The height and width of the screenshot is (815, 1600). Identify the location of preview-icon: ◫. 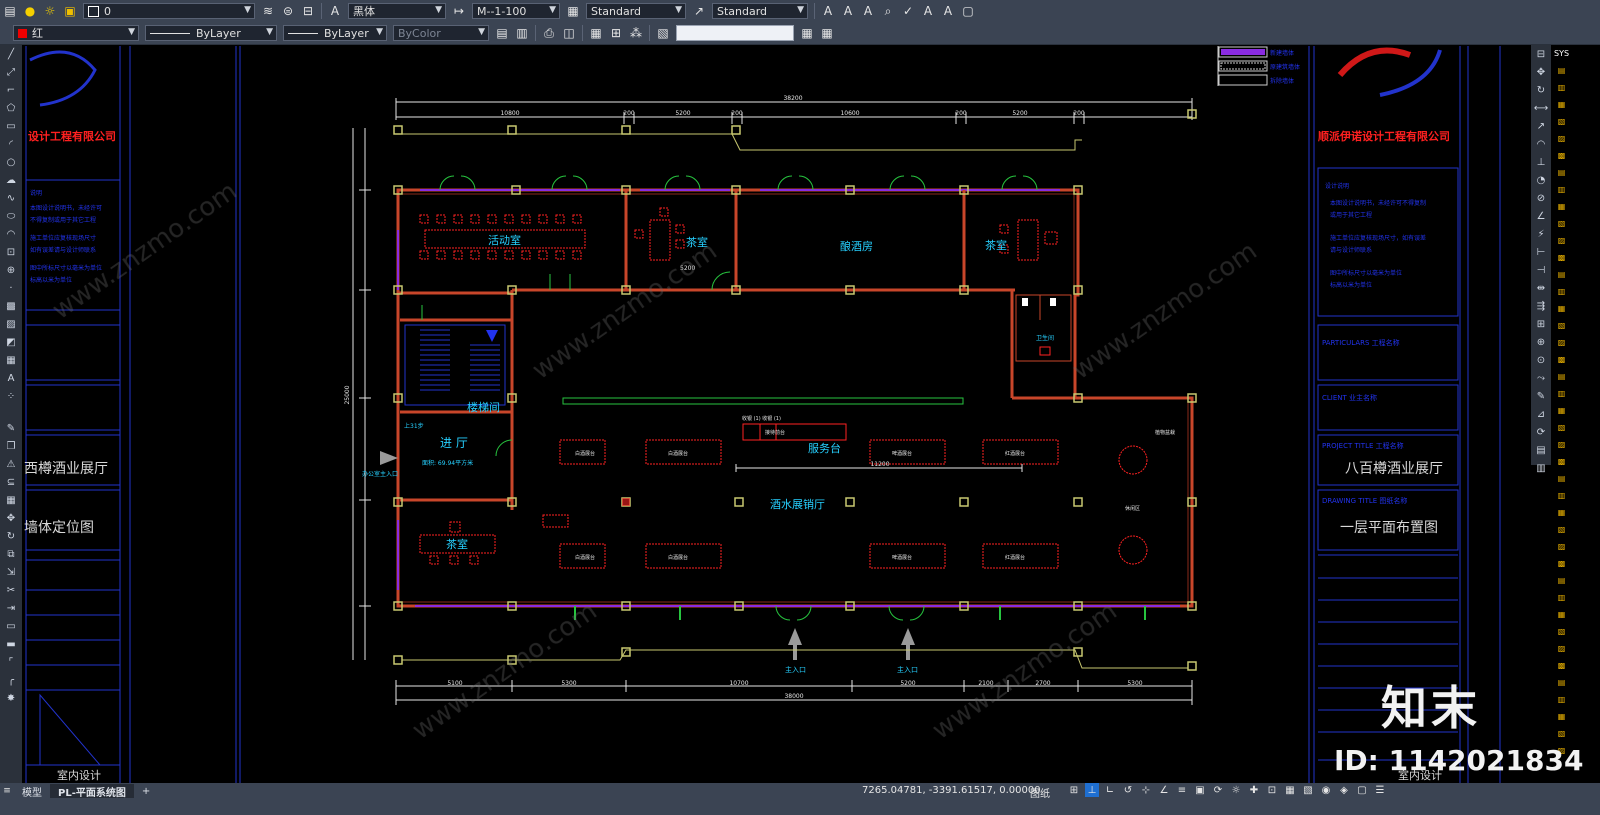
(569, 33).